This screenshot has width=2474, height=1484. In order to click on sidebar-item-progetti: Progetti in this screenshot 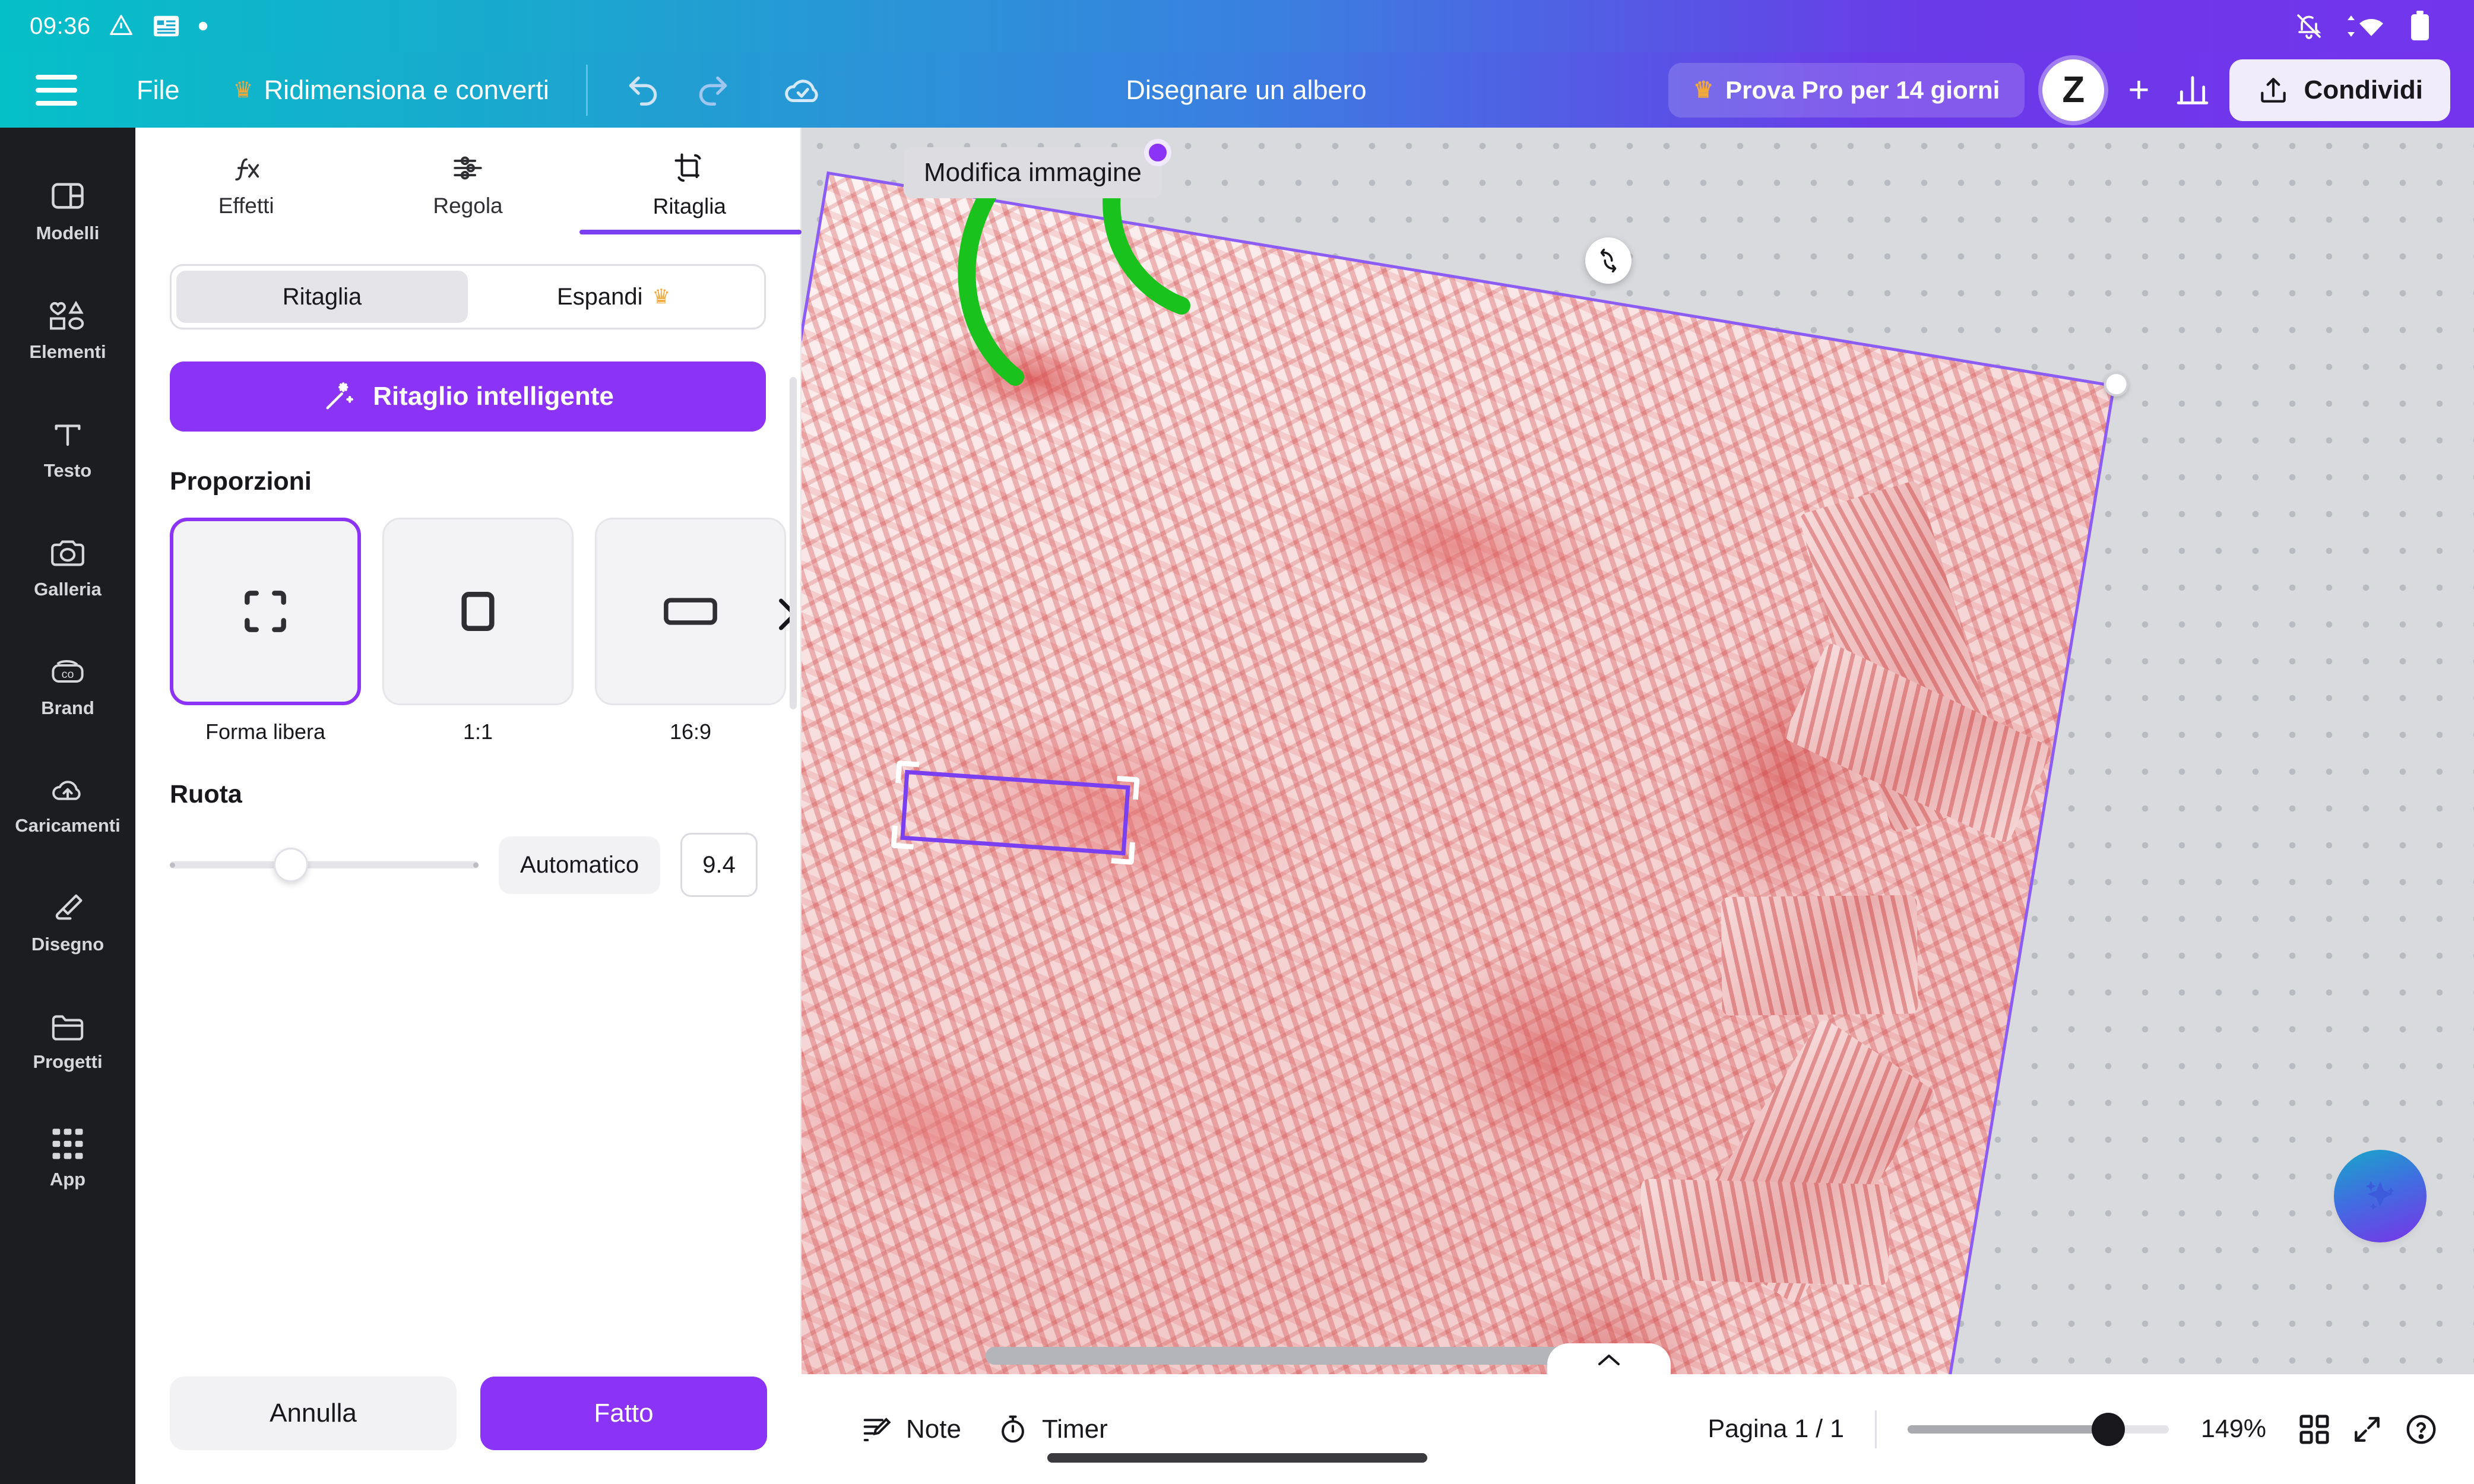, I will do `click(67, 1041)`.